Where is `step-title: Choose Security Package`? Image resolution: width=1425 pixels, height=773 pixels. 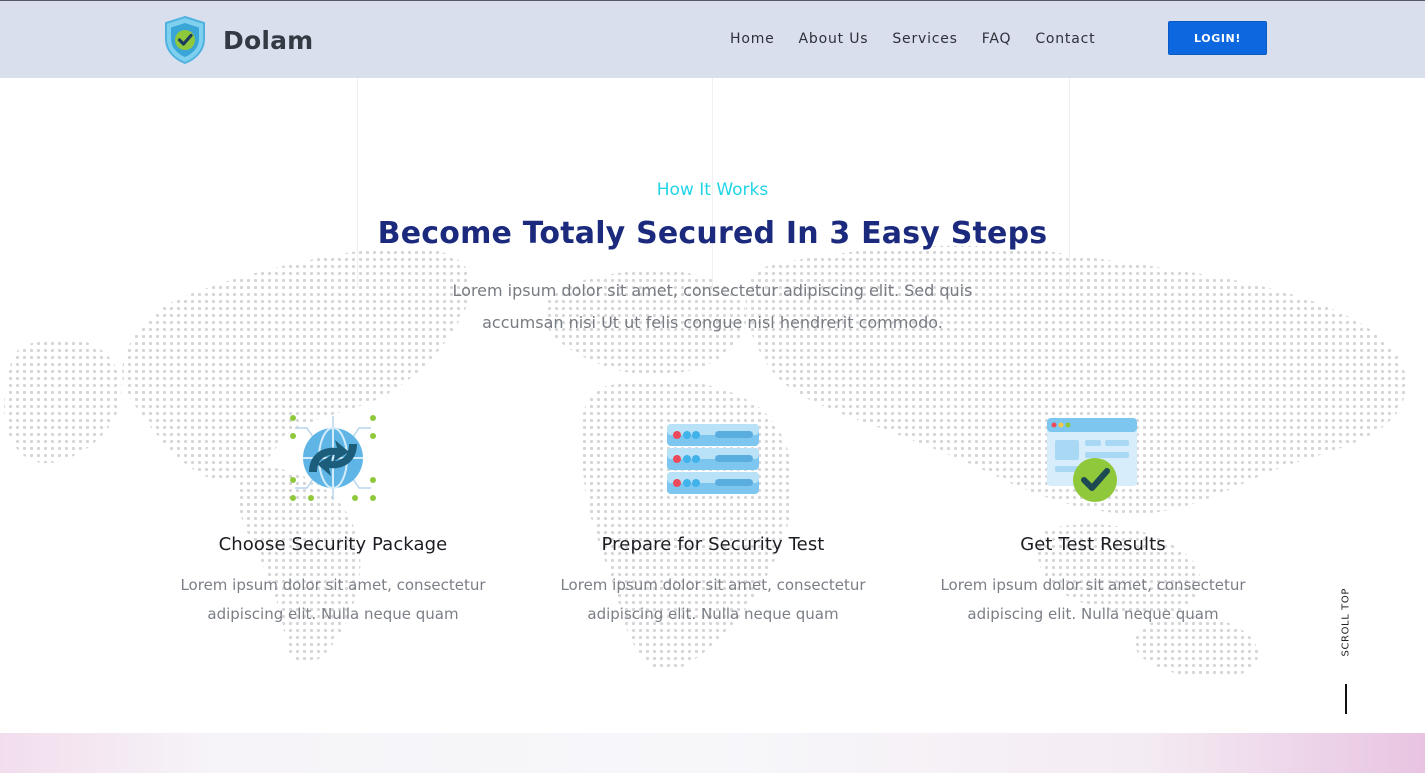
step-title: Choose Security Package is located at coordinates (333, 544).